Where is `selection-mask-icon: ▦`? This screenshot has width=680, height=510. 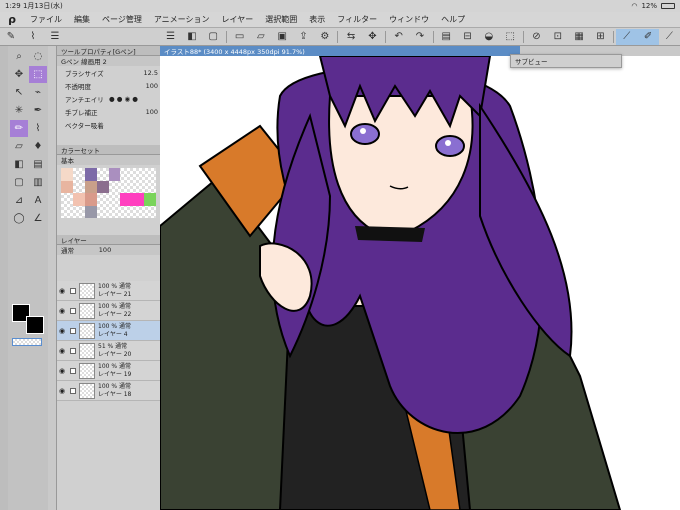 selection-mask-icon: ▦ is located at coordinates (578, 37).